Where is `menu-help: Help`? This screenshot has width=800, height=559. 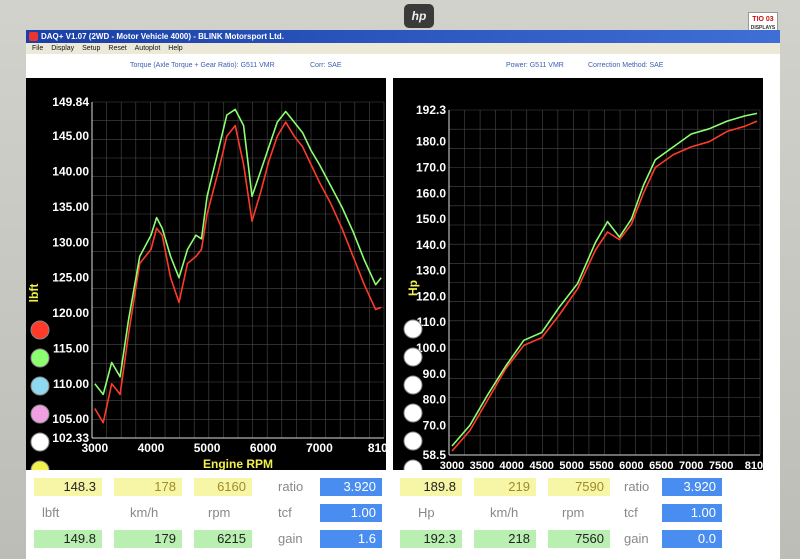 menu-help: Help is located at coordinates (175, 48).